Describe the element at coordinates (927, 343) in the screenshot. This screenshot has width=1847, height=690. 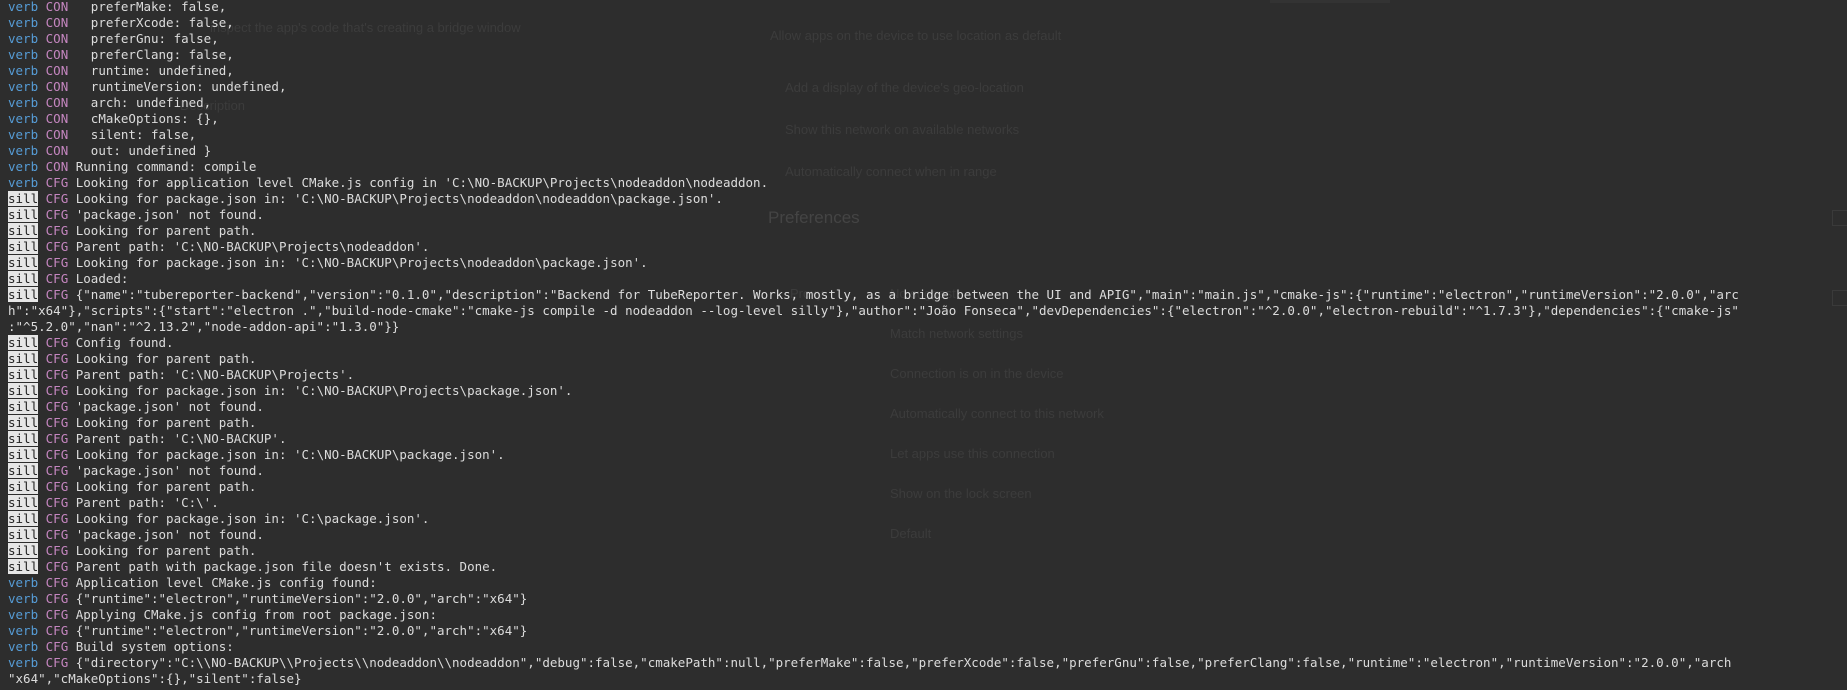
I see `log-line: sill CFG Config found.` at that location.